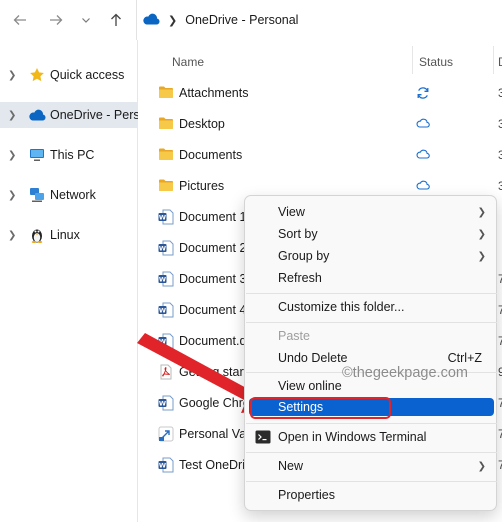  I want to click on arrow-right-icon, so click(56, 20).